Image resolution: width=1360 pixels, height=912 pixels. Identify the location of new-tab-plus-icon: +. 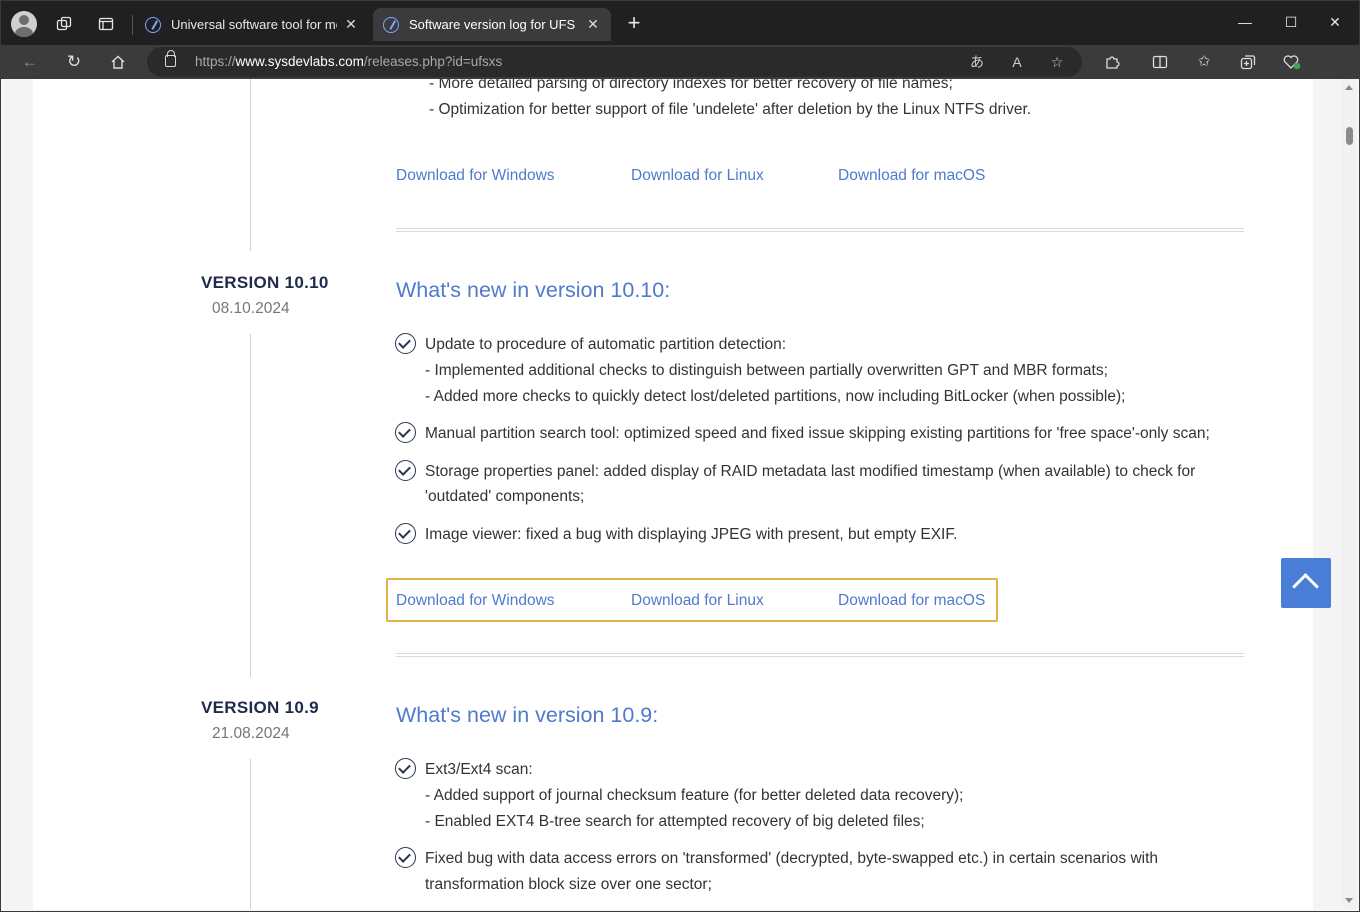
(634, 24).